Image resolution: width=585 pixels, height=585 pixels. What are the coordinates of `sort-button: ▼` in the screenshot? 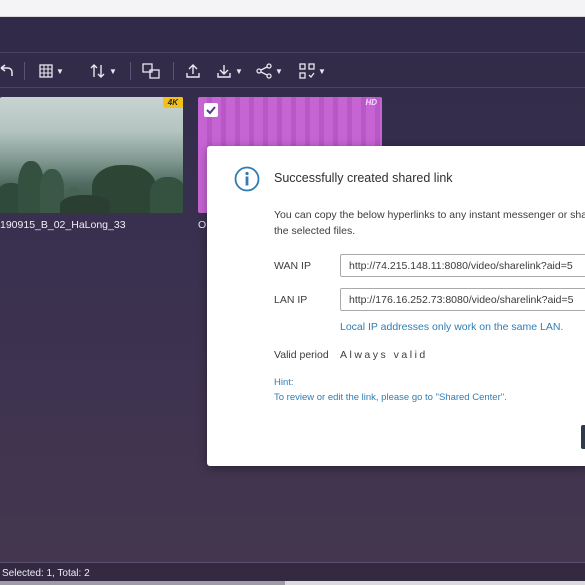 It's located at (103, 71).